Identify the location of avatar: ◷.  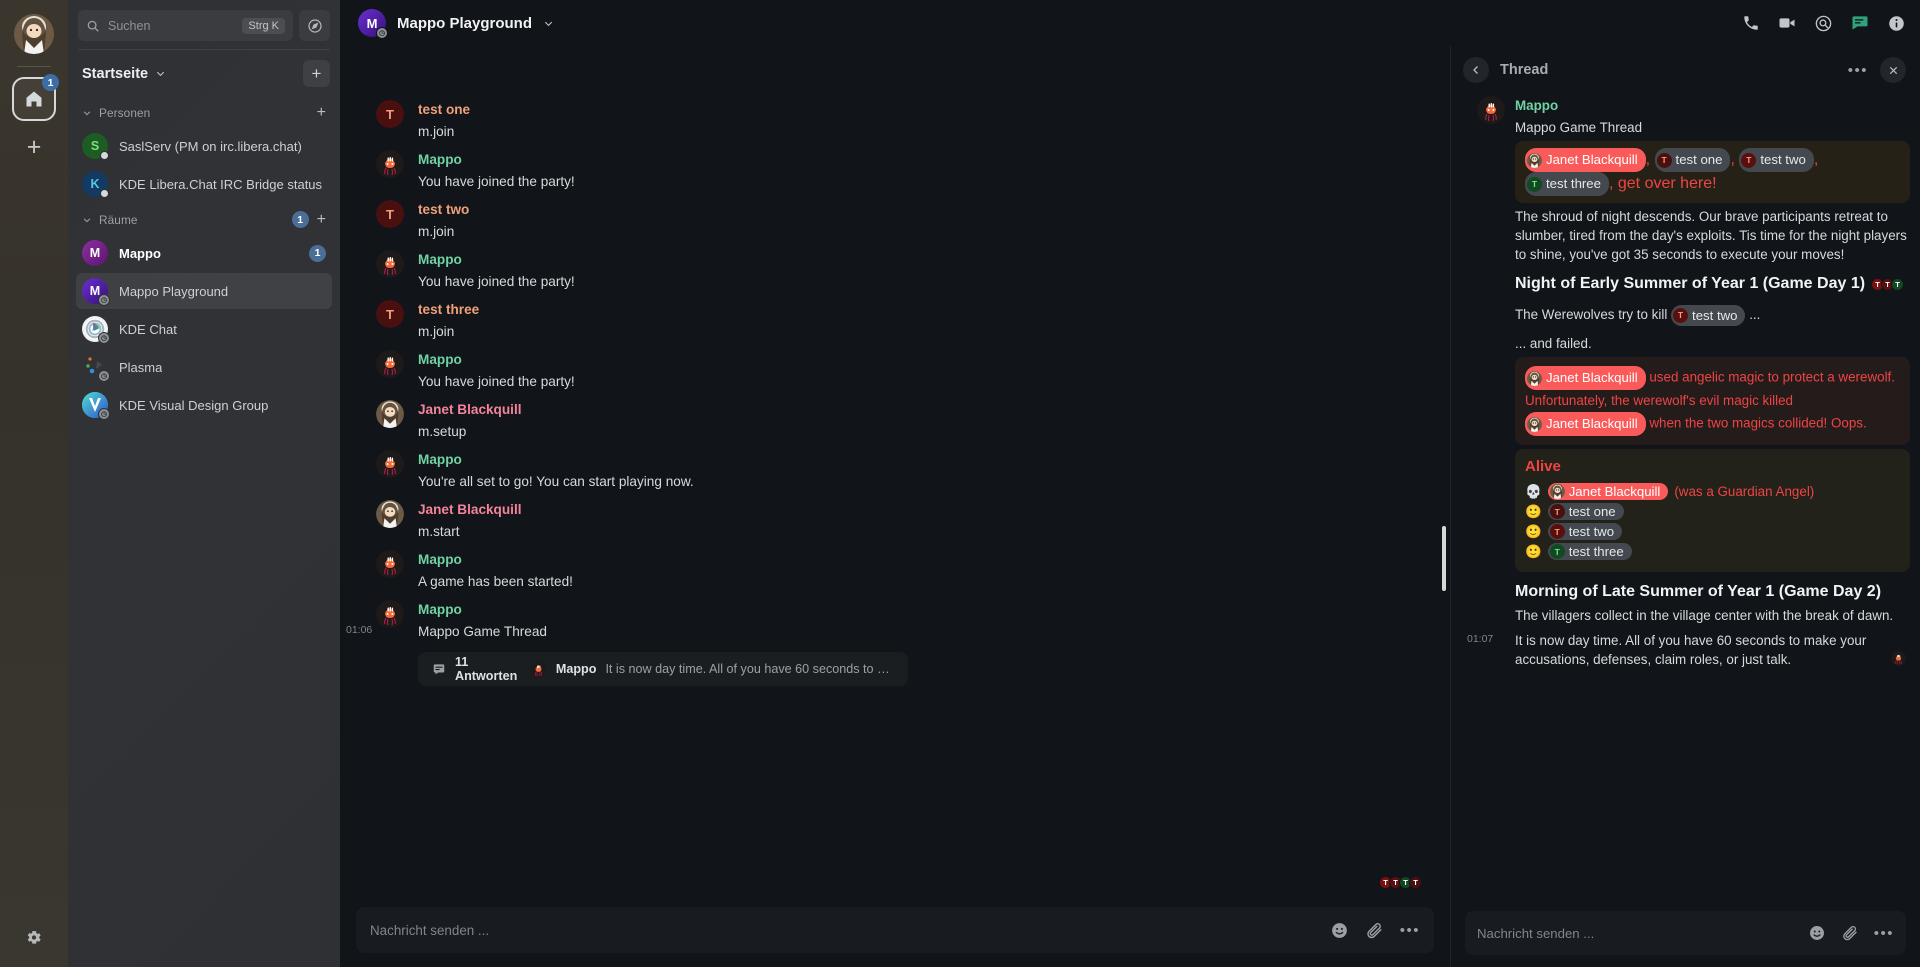
(96, 330).